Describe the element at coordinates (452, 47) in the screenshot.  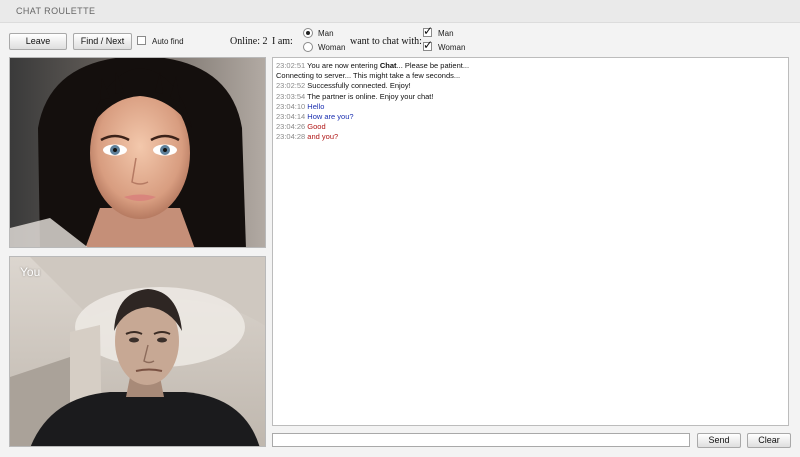
I see `want-woman-label: Woman` at that location.